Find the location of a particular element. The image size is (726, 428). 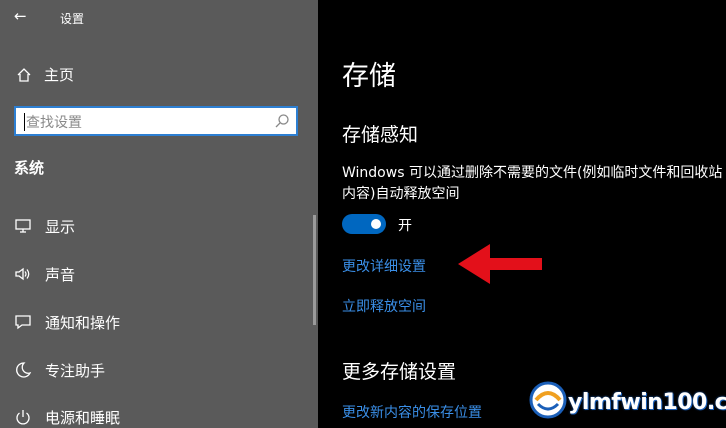

free-space-now-link: 立即释放空间 is located at coordinates (384, 306).